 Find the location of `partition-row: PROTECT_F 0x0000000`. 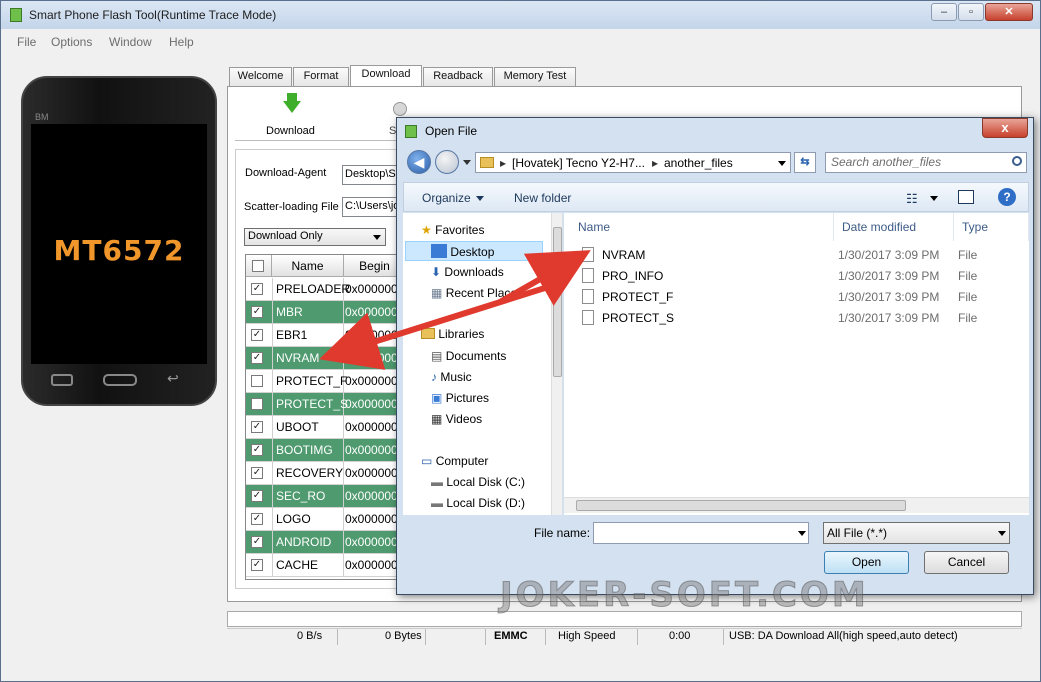

partition-row: PROTECT_F 0x0000000 is located at coordinates (325, 381).